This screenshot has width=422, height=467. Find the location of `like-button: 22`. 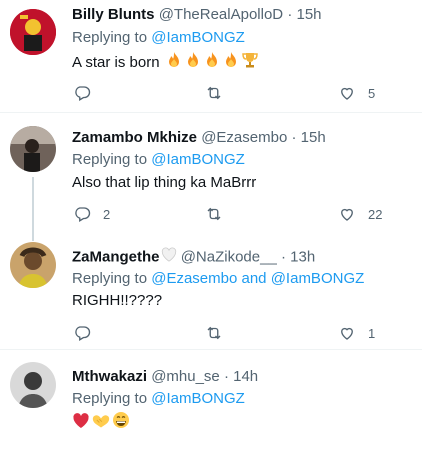

like-button: 22 is located at coordinates (360, 214).